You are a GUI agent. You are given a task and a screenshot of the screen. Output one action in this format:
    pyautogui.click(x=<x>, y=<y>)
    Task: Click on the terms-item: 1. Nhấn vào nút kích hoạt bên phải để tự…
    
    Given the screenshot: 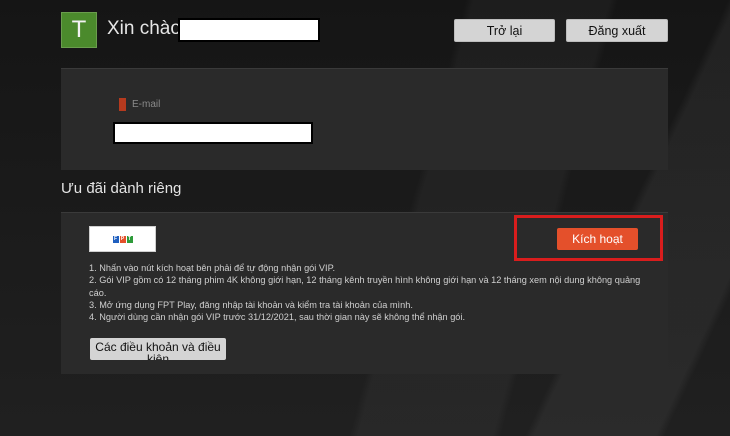 What is the action you would take?
    pyautogui.click(x=212, y=268)
    